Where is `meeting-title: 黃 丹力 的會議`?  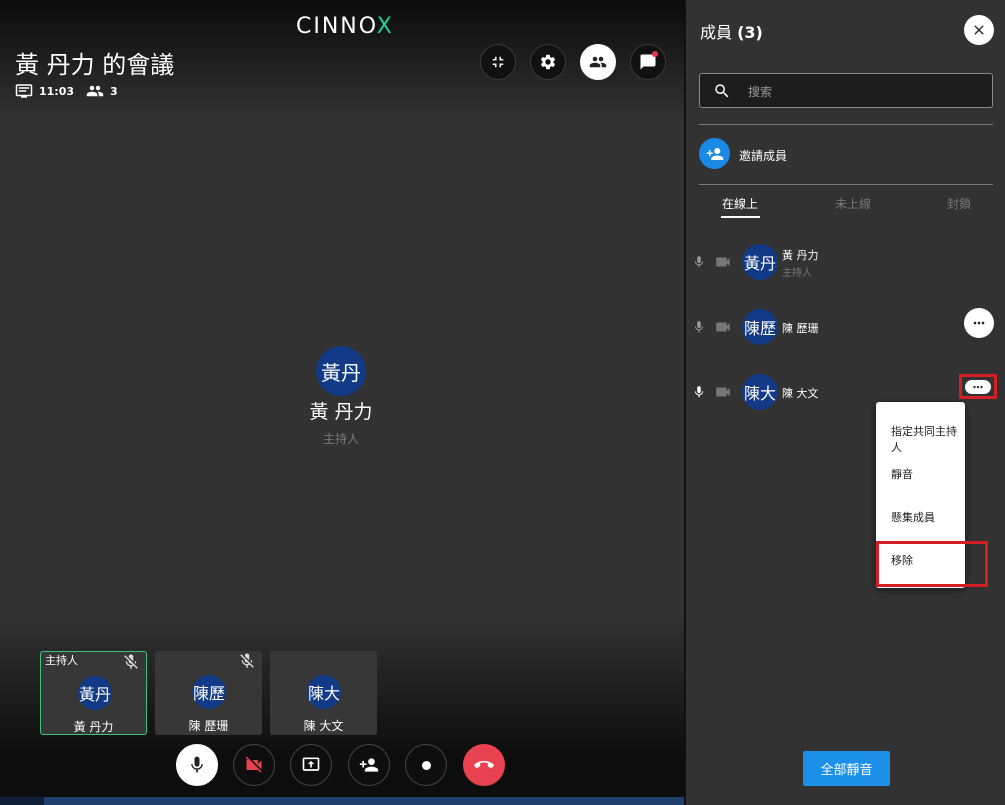
meeting-title: 黃 丹力 的會議 is located at coordinates (95, 65).